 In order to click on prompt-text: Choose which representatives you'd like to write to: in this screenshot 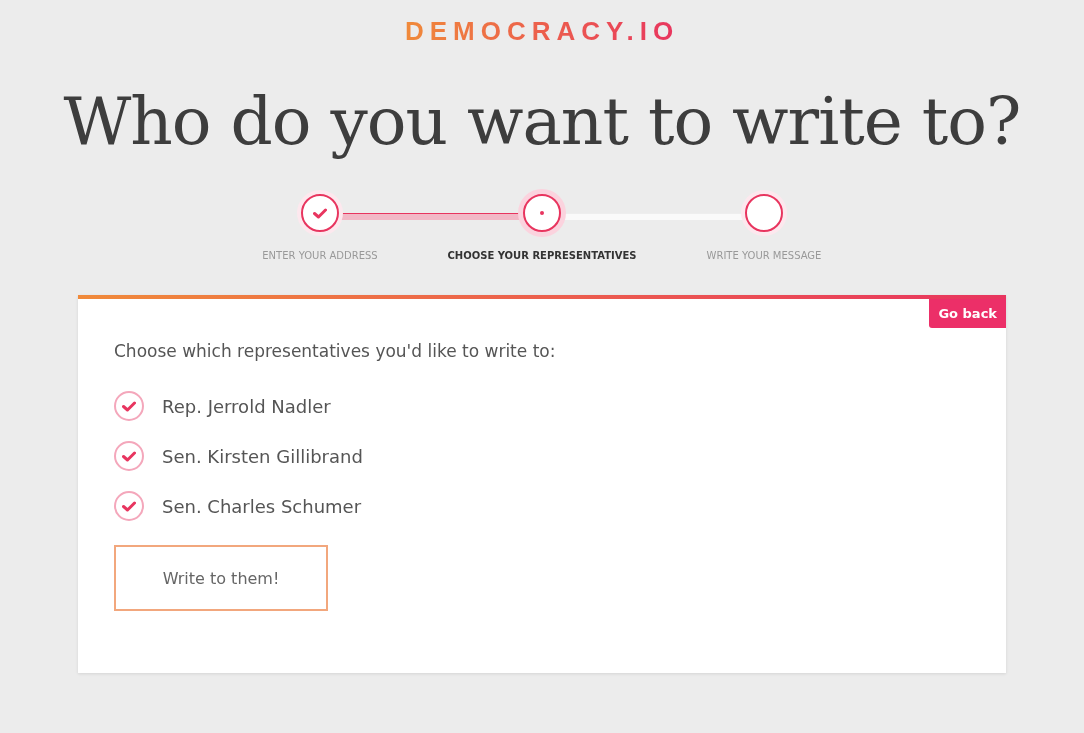, I will do `click(335, 351)`.